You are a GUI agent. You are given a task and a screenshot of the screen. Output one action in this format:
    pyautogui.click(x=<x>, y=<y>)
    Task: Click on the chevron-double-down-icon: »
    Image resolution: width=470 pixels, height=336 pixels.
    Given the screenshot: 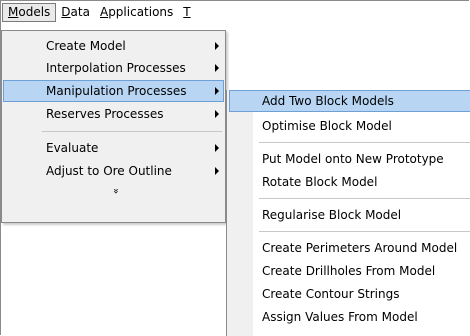 What is the action you would take?
    pyautogui.click(x=116, y=191)
    